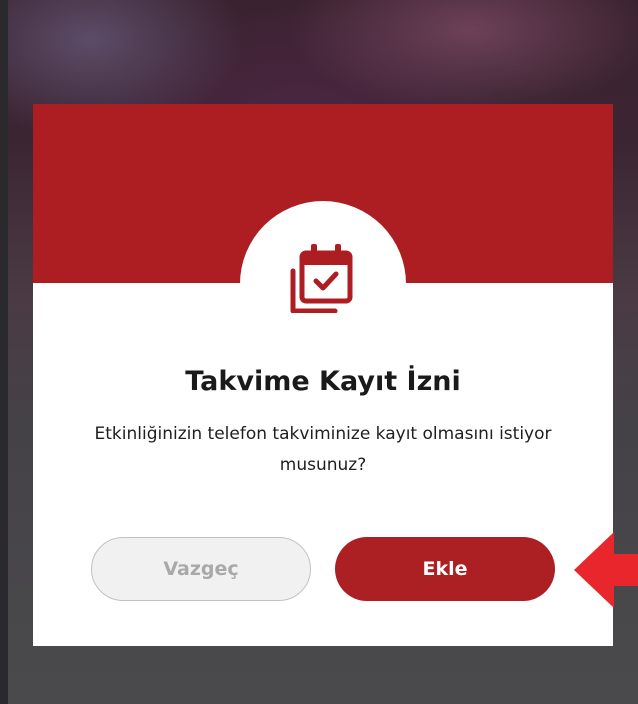  What do you see at coordinates (201, 569) in the screenshot?
I see `cancel-button: Vazgeç` at bounding box center [201, 569].